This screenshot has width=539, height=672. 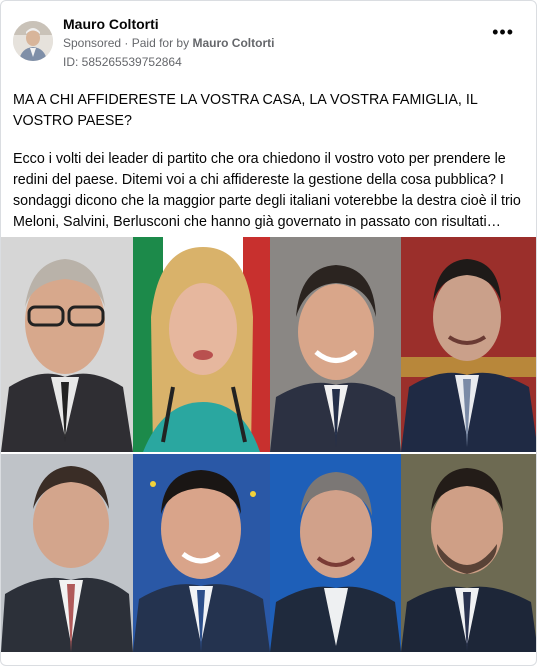 I want to click on sponsored-label: Sponsored, so click(x=92, y=43).